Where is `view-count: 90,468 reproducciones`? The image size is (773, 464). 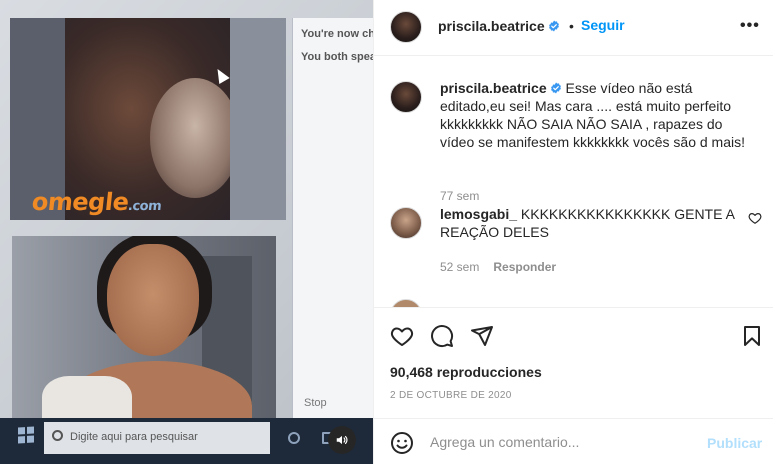 view-count: 90,468 reproducciones is located at coordinates (466, 372).